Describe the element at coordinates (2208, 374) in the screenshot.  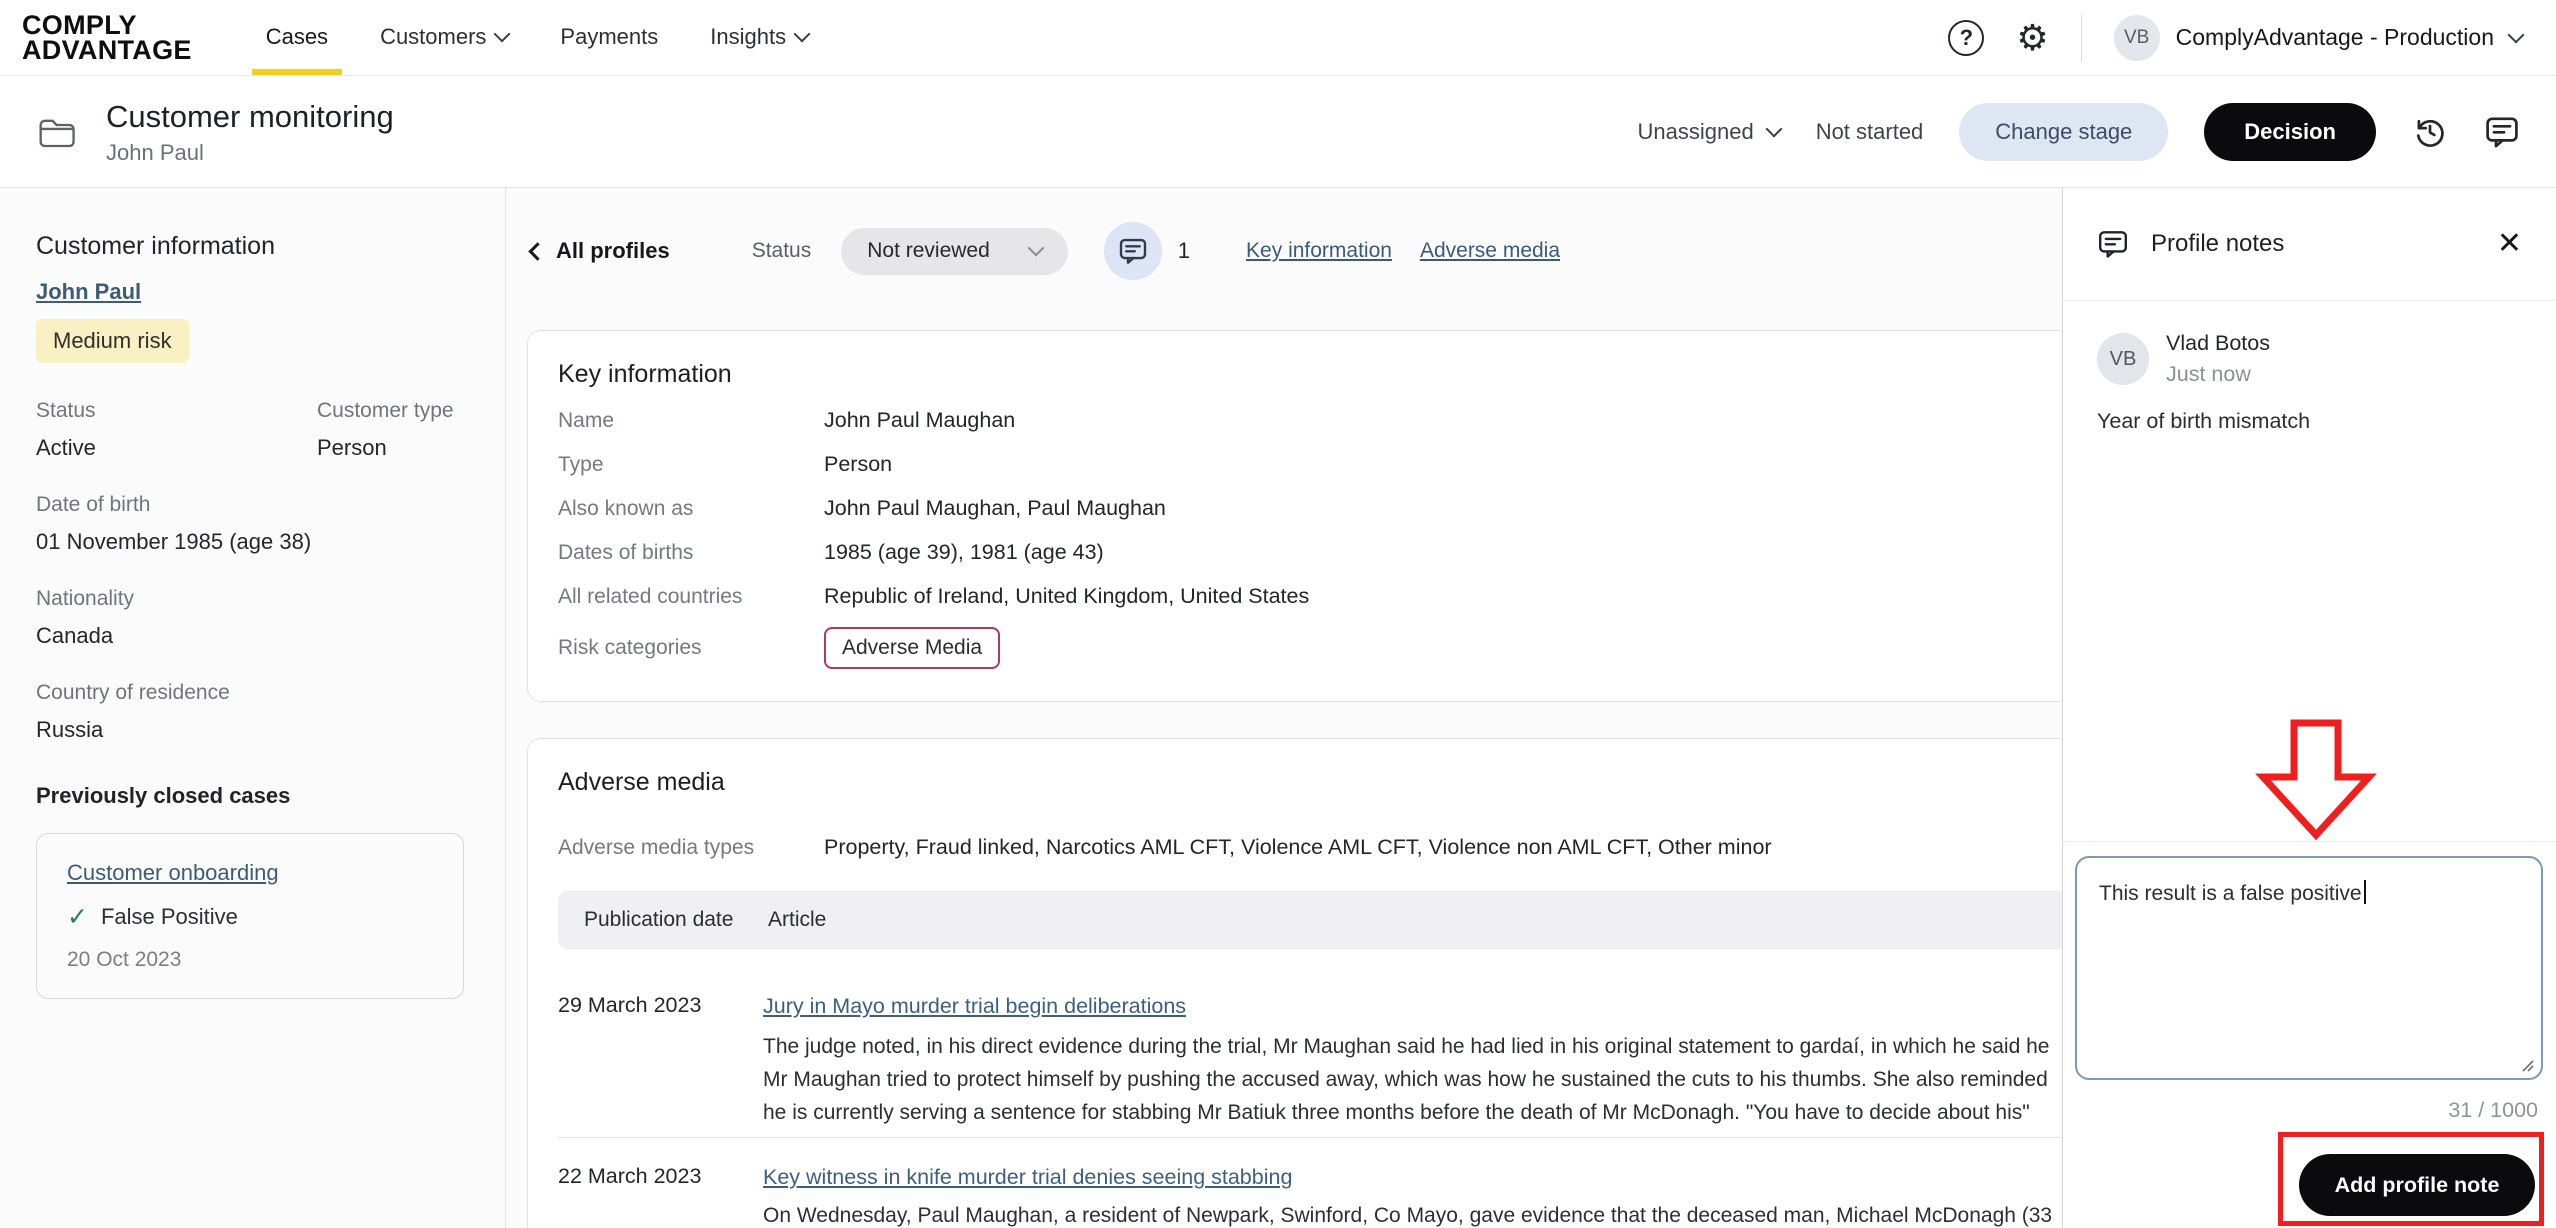
I see `note-timestamp: Just now` at that location.